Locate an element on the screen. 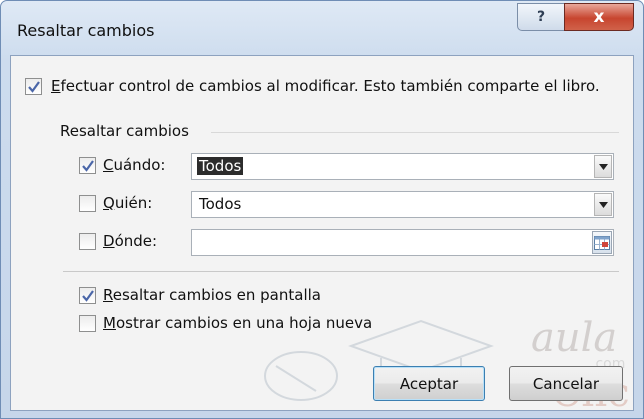  when-checkbox is located at coordinates (87, 165).